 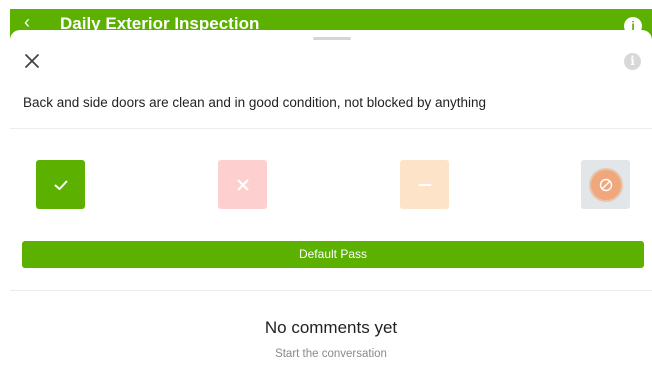 What do you see at coordinates (332, 38) in the screenshot?
I see `drag-handle` at bounding box center [332, 38].